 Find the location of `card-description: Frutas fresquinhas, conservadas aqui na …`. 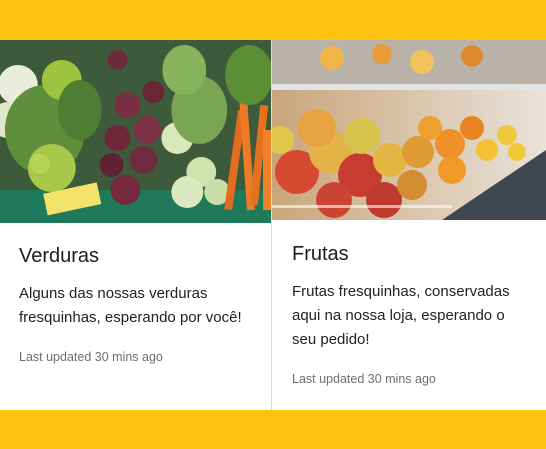

card-description: Frutas fresquinhas, conservadas aqui na … is located at coordinates (401, 315).